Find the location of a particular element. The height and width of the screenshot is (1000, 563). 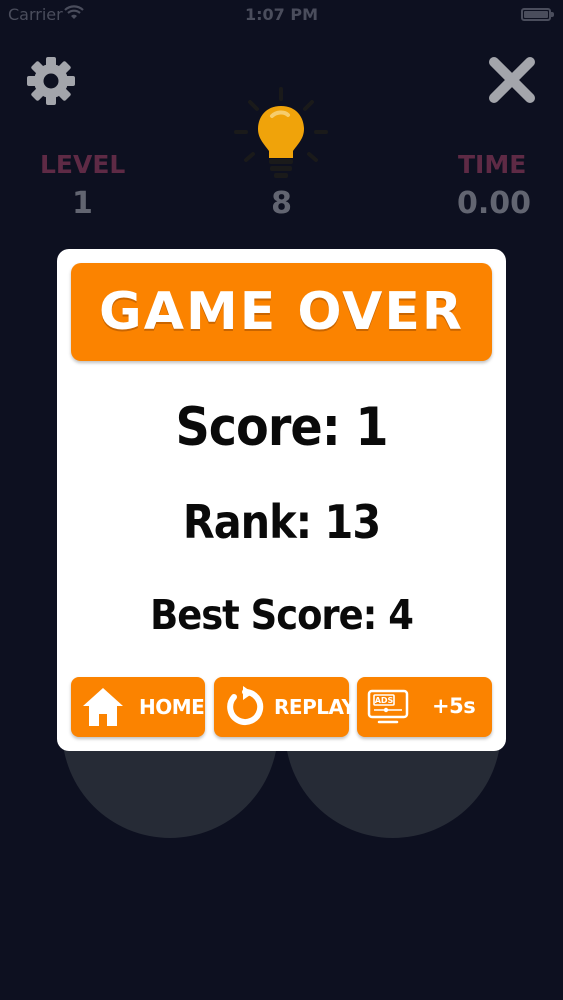

game-over-title: GAME OVER is located at coordinates (281, 312).